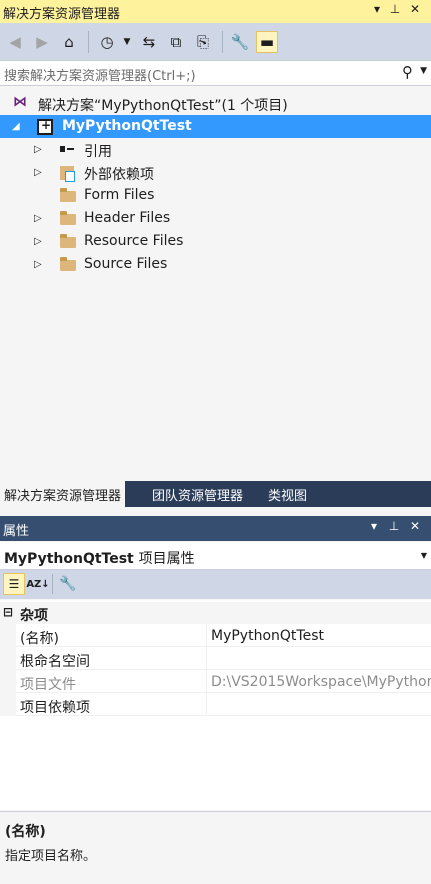  What do you see at coordinates (107, 42) in the screenshot?
I see `pending-changes-filter-icon: ◷` at bounding box center [107, 42].